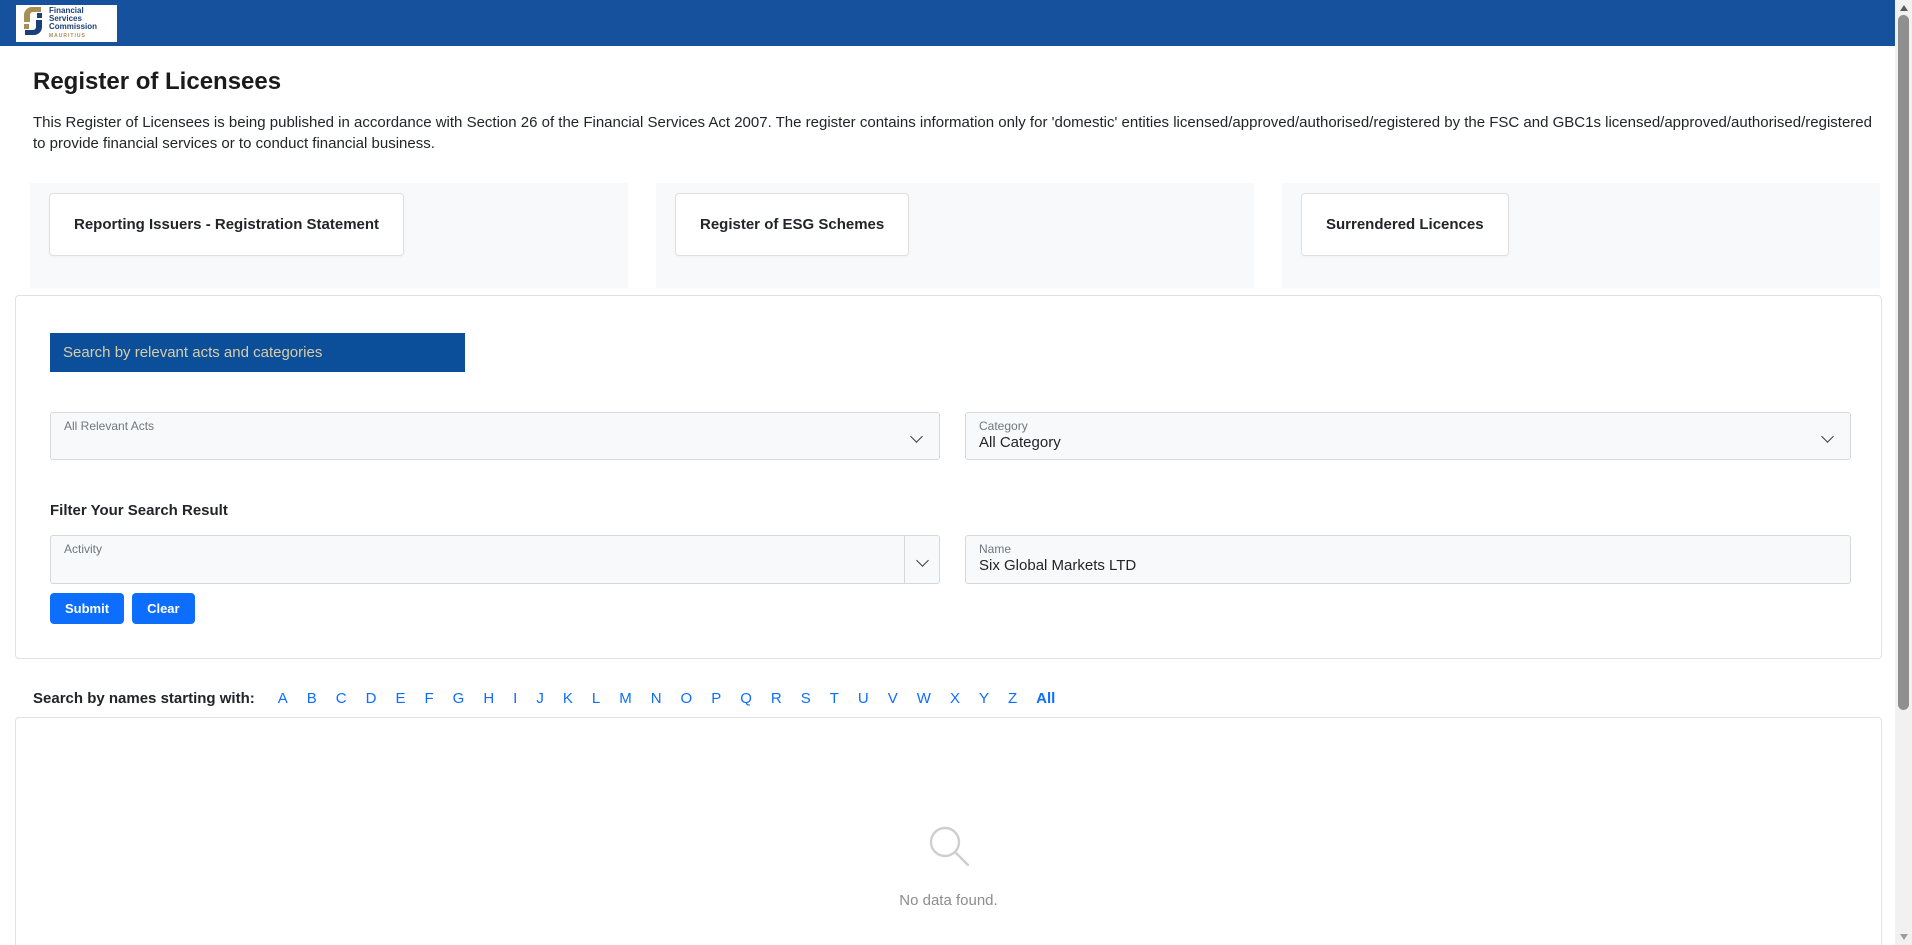  I want to click on search-icon, so click(949, 848).